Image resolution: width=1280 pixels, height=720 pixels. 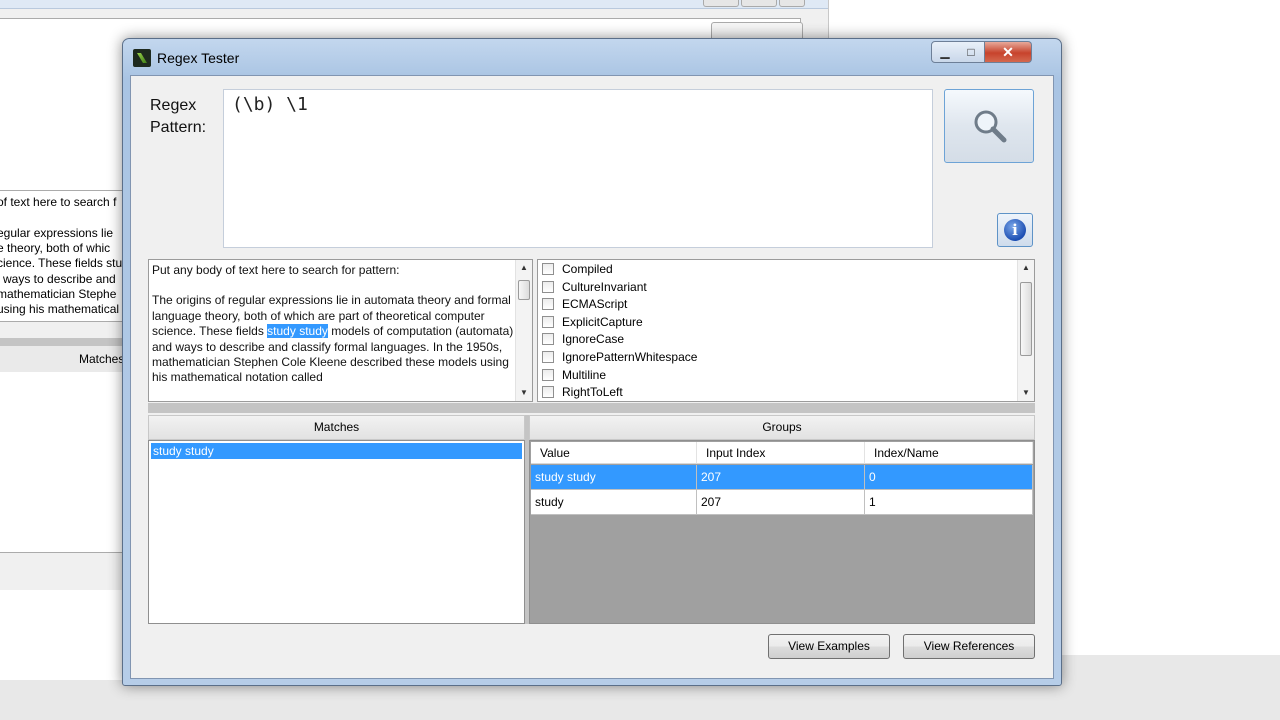 What do you see at coordinates (593, 338) in the screenshot?
I see `option-label: IgnoreCase` at bounding box center [593, 338].